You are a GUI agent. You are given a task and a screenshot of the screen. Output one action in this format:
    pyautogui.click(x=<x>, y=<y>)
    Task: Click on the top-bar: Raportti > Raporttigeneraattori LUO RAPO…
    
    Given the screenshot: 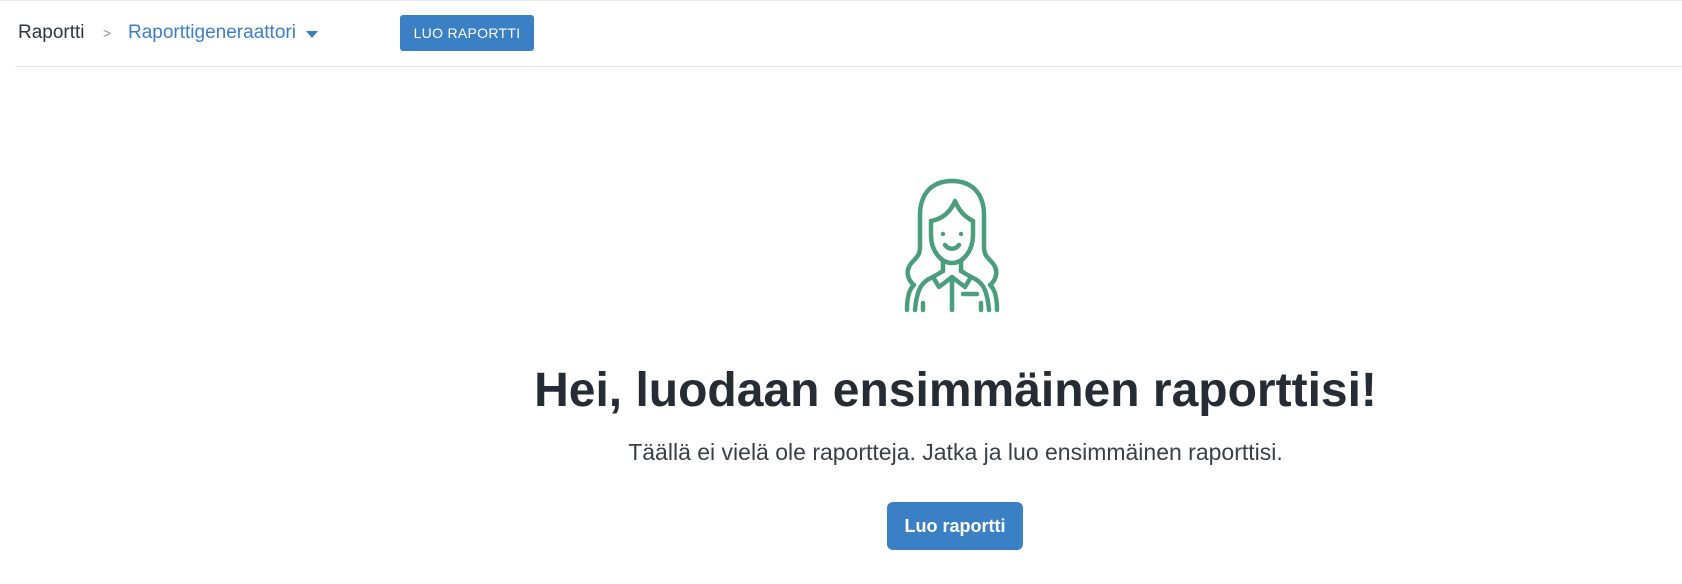 What is the action you would take?
    pyautogui.click(x=848, y=34)
    